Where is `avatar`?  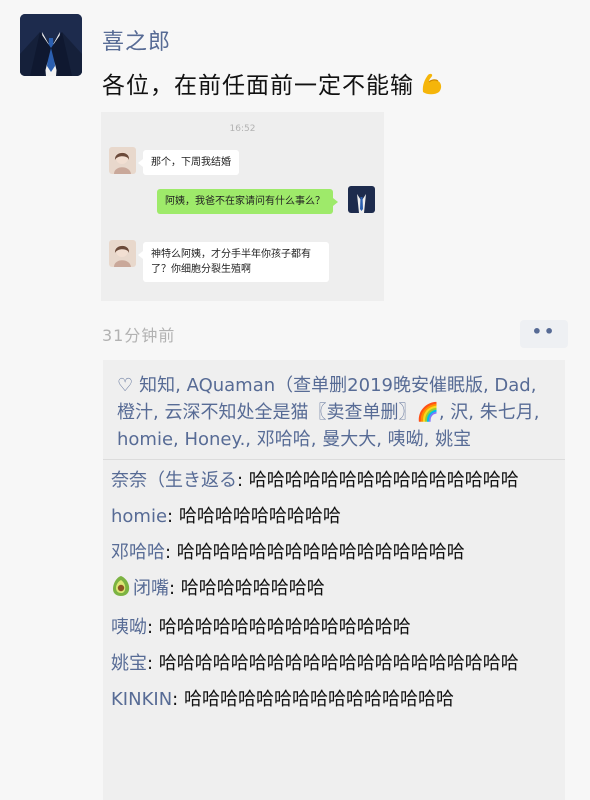 avatar is located at coordinates (51, 45).